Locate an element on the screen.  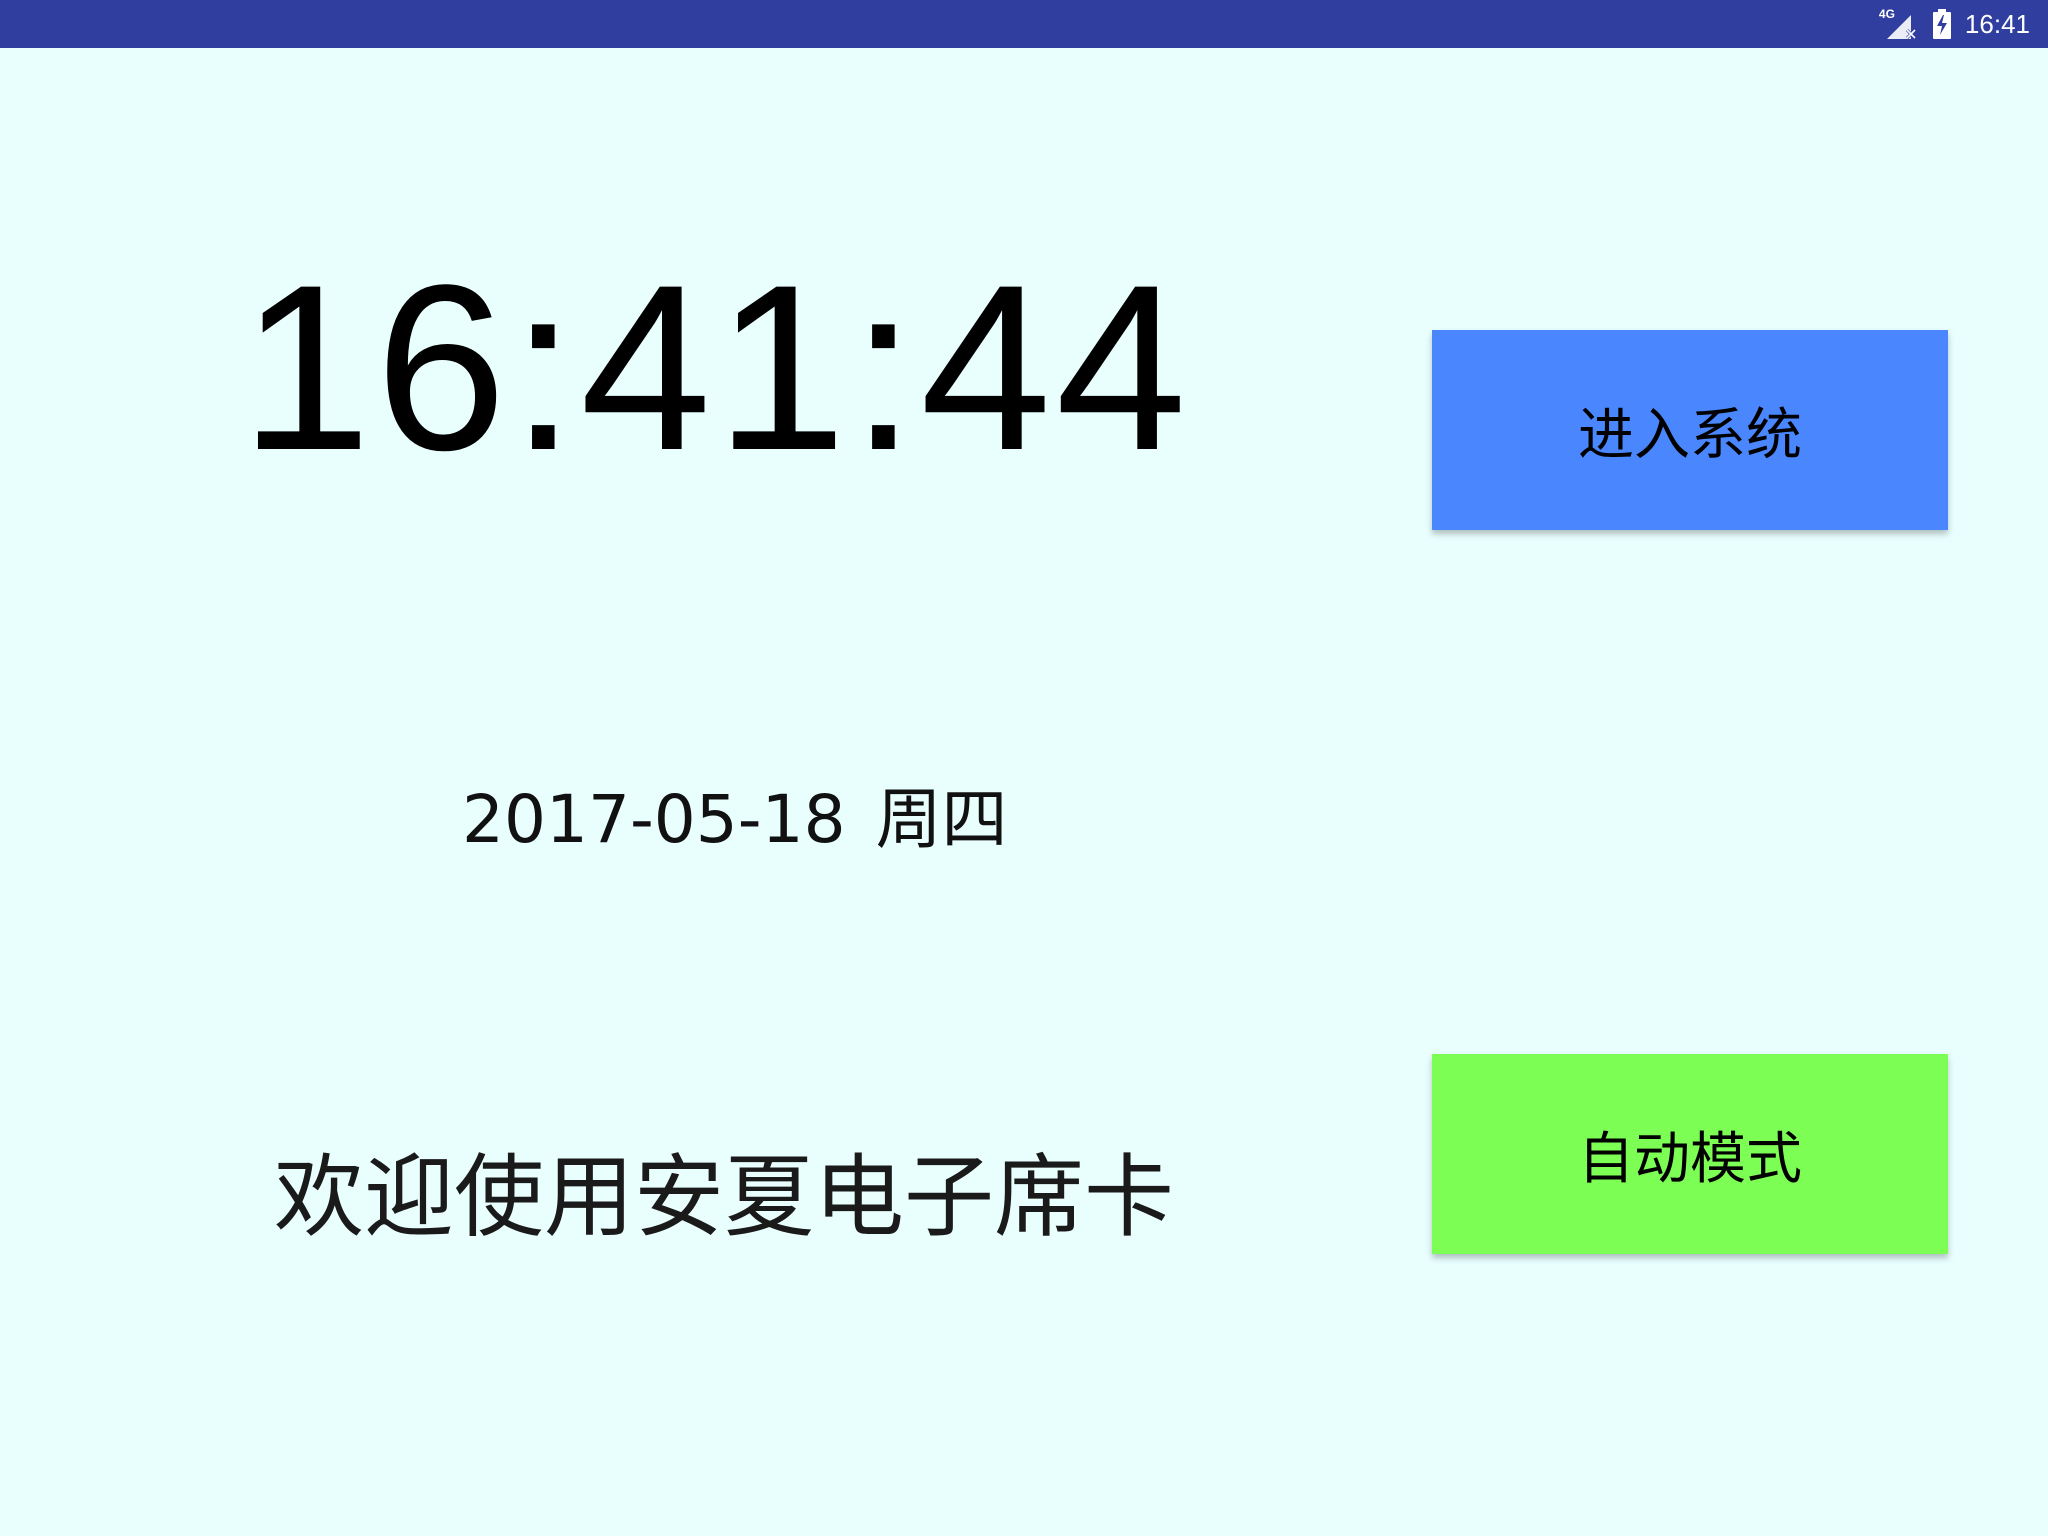
enter-system-button: 进入系统 is located at coordinates (1690, 430).